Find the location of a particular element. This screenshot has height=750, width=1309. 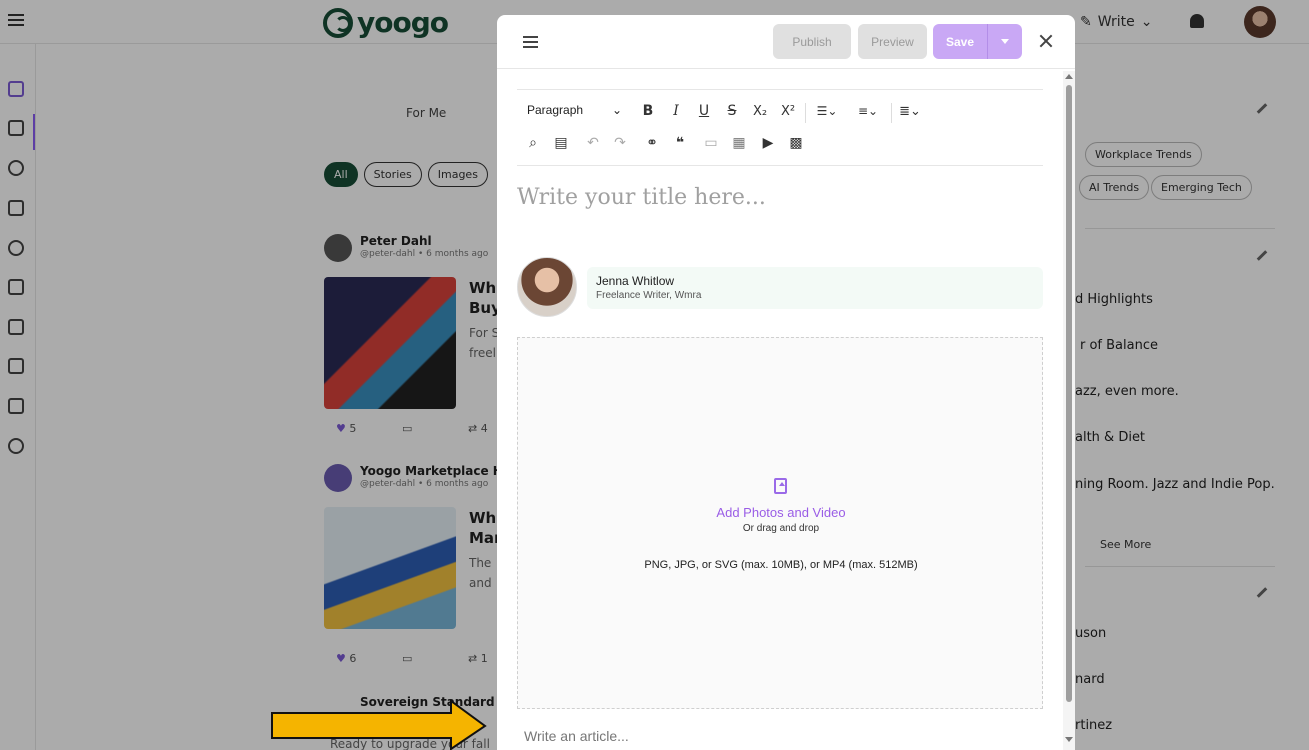

toolbar-bottom-border is located at coordinates (780, 165).